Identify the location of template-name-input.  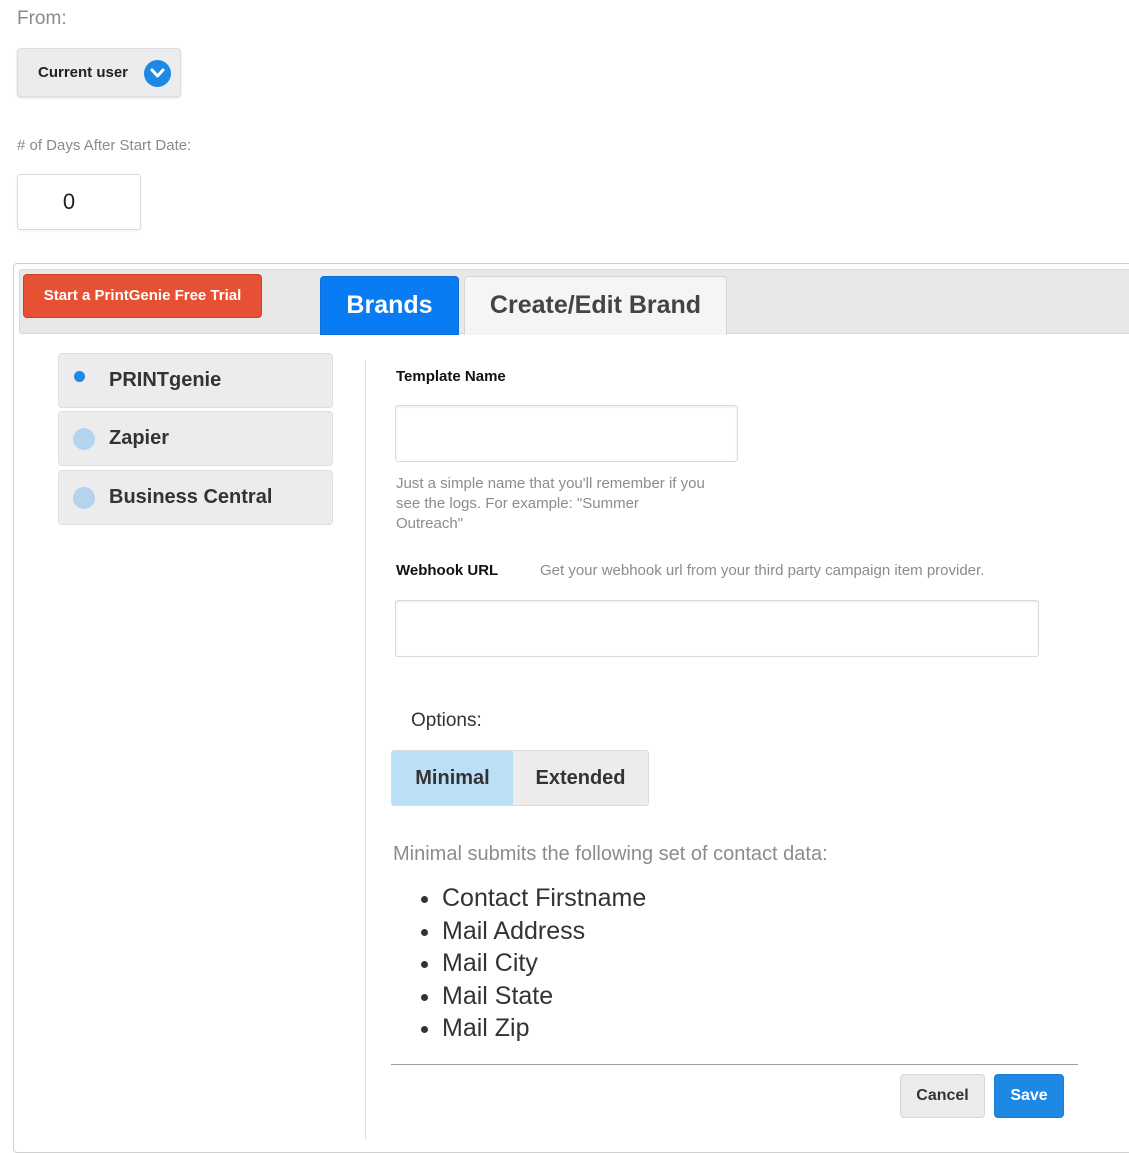
(566, 433).